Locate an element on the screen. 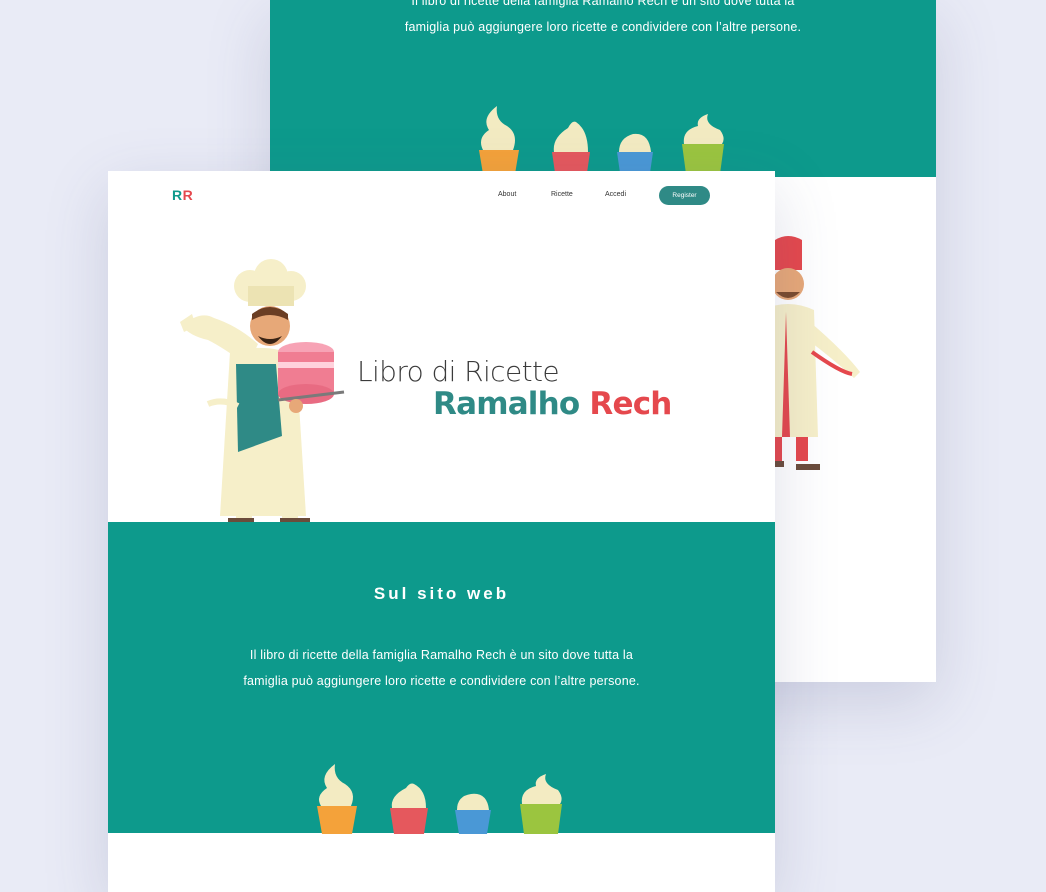 The height and width of the screenshot is (892, 1046). hero-name-first: Ramalho is located at coordinates (506, 404).